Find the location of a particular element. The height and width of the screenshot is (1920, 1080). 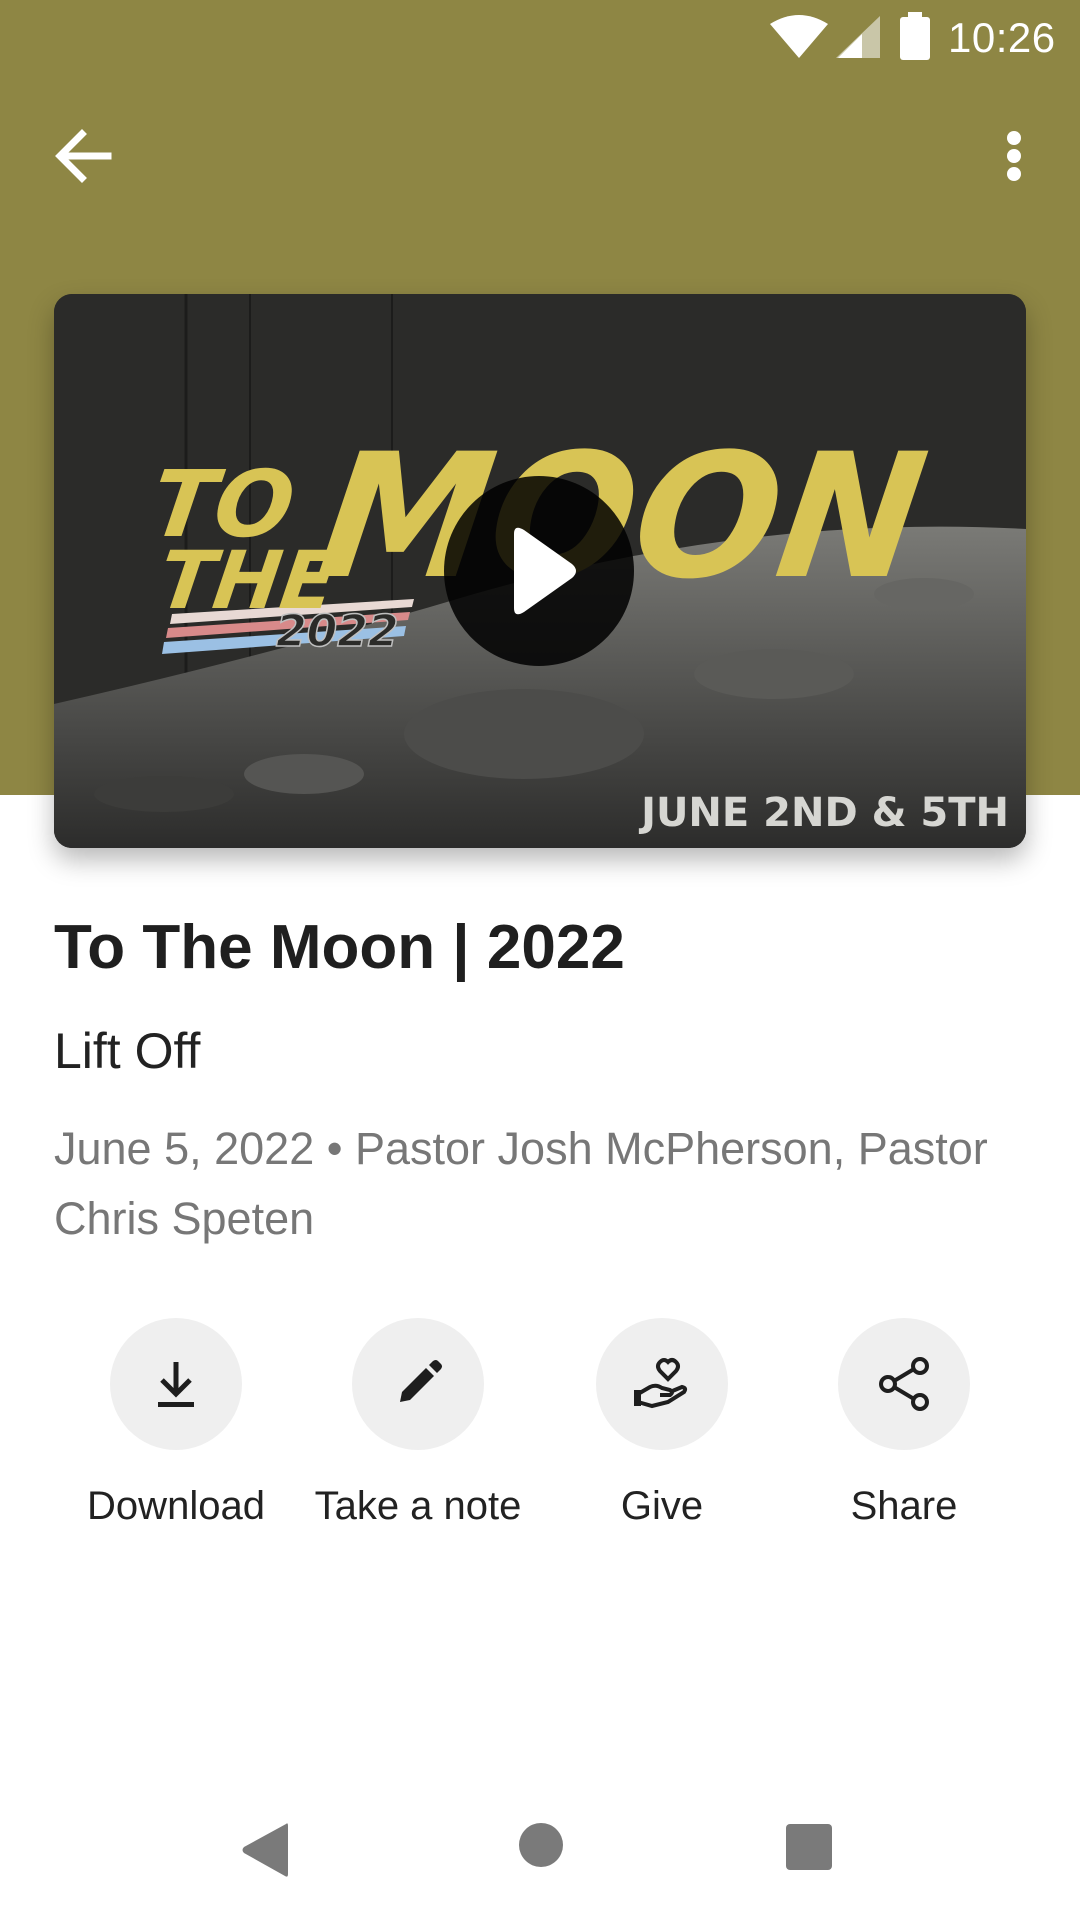

nav-recents-icon is located at coordinates (809, 1847).